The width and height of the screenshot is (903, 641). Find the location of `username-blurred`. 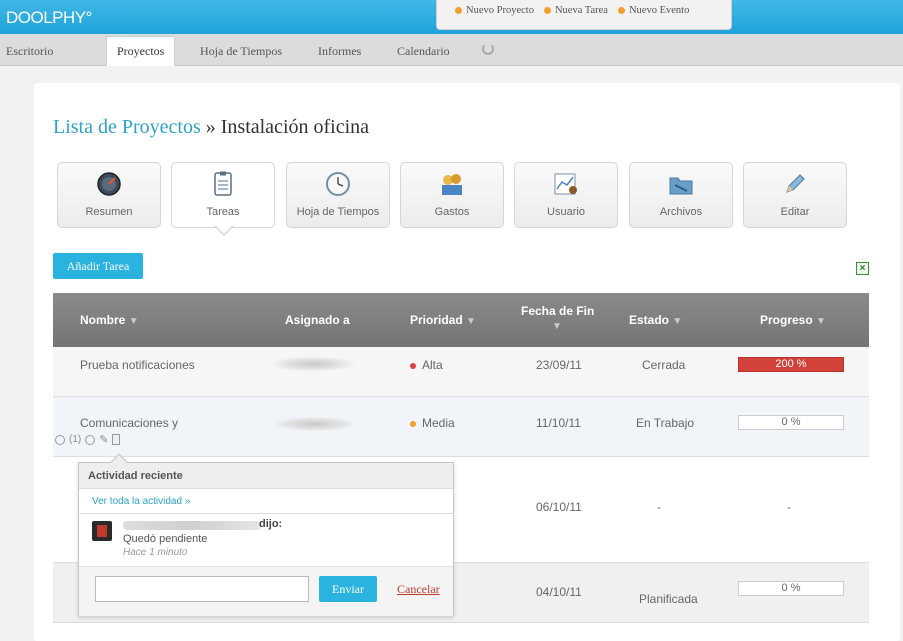

username-blurred is located at coordinates (192, 525).